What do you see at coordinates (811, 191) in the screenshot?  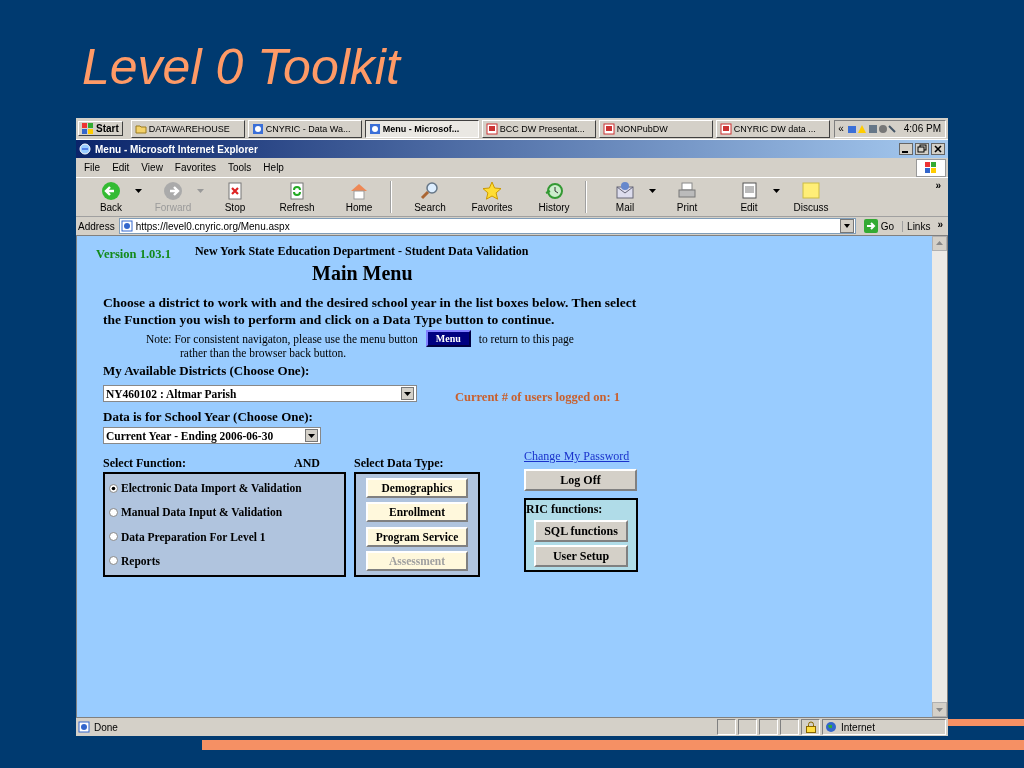 I see `note-icon` at bounding box center [811, 191].